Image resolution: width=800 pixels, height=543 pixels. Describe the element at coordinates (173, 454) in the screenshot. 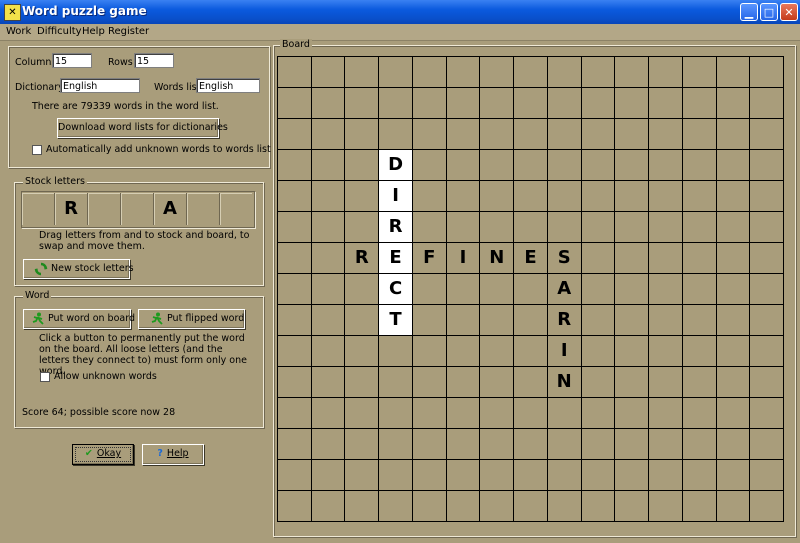

I see `help-button: ? Help` at that location.